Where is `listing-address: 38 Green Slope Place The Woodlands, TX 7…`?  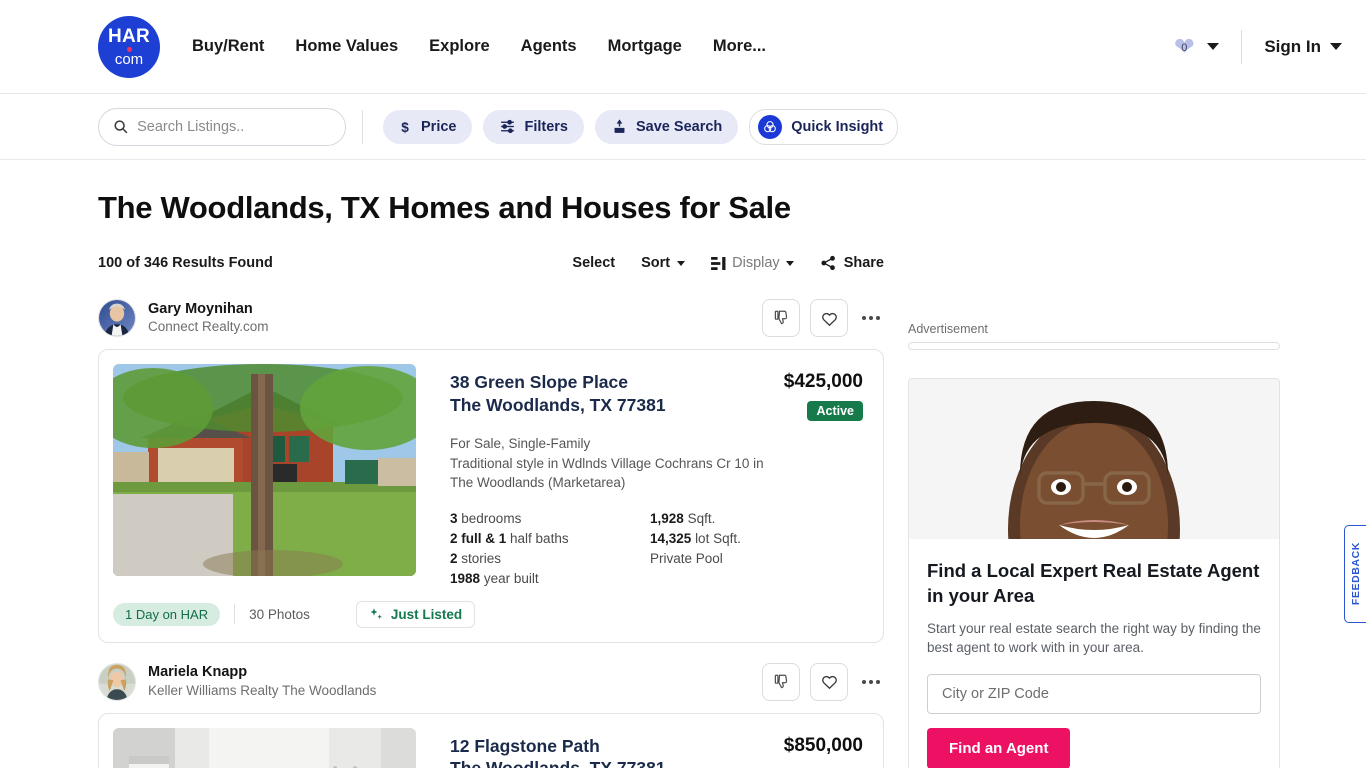 listing-address: 38 Green Slope Place The Woodlands, TX 7… is located at coordinates (611, 396).